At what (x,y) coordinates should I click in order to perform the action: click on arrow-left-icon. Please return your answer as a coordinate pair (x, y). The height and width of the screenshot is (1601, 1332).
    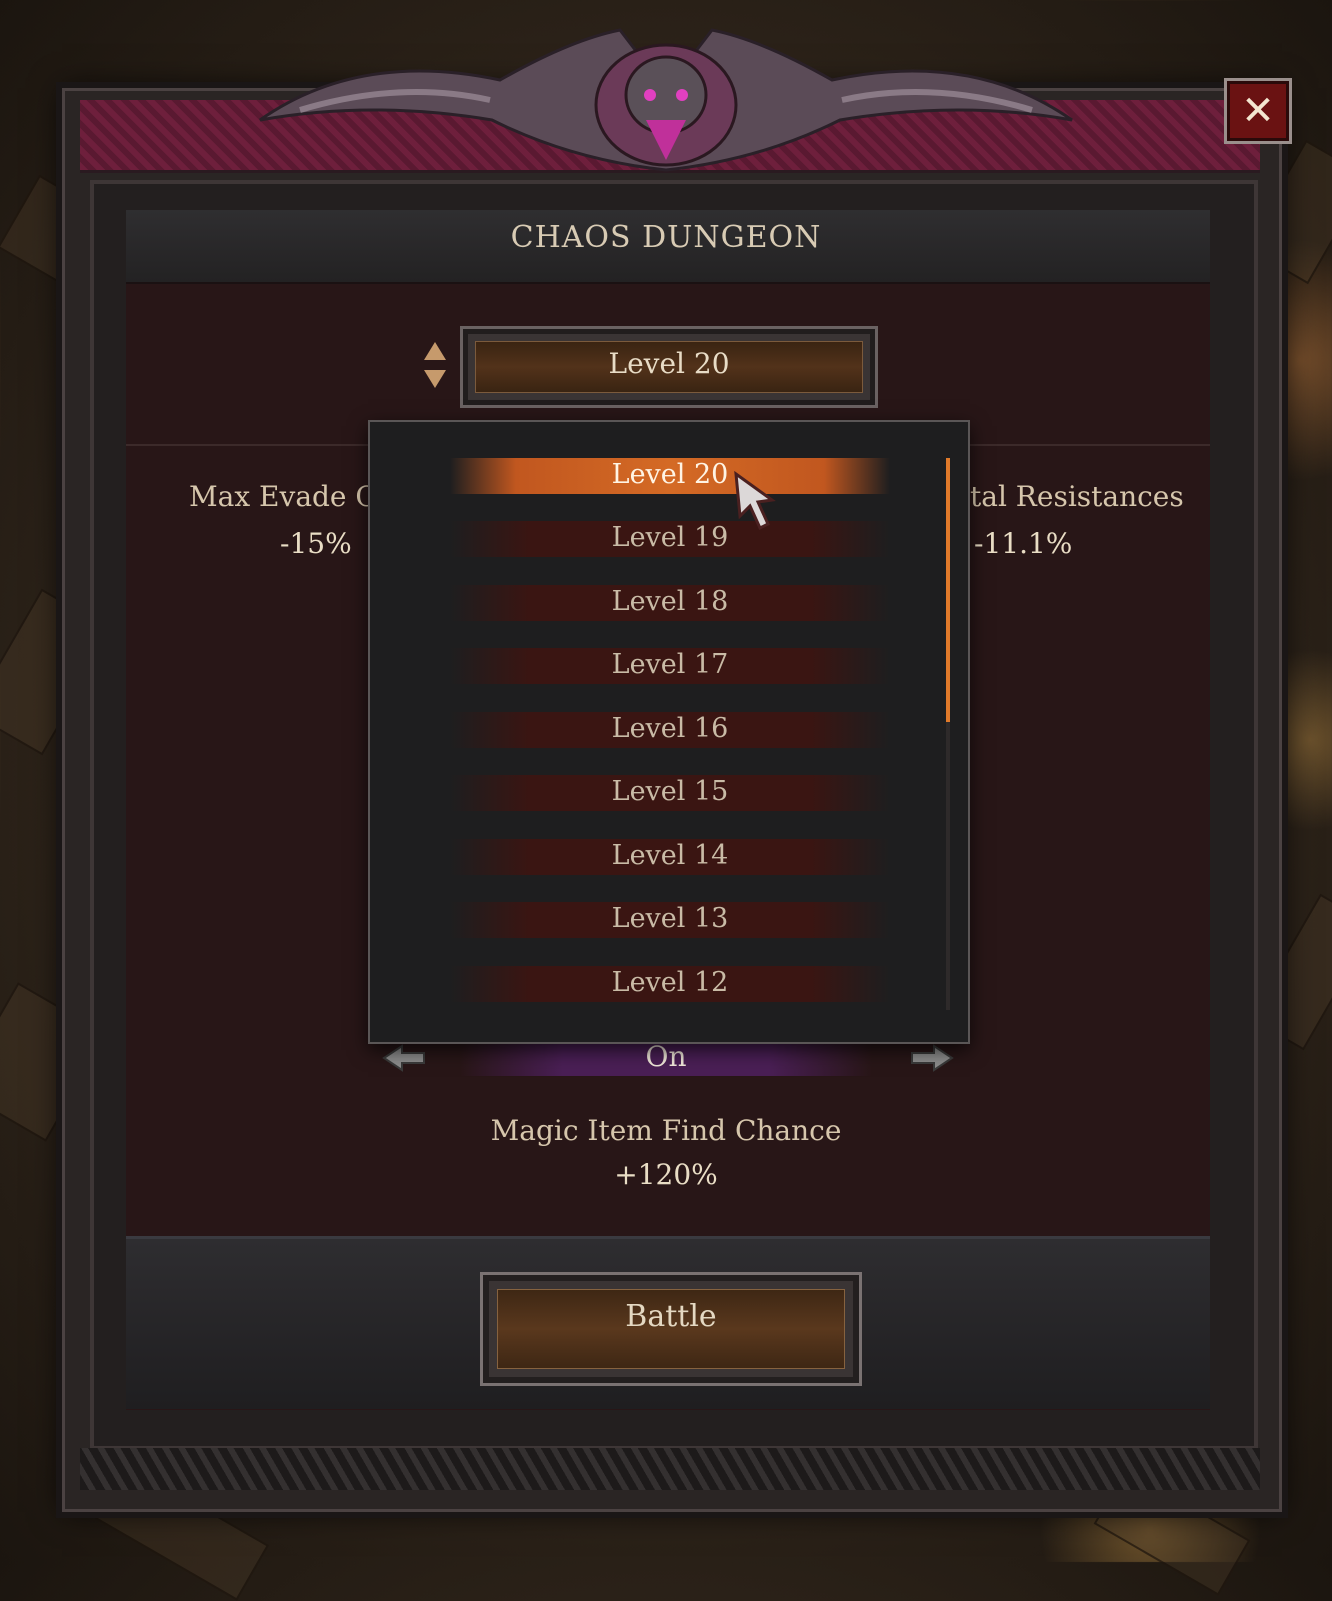
    Looking at the image, I should click on (404, 1058).